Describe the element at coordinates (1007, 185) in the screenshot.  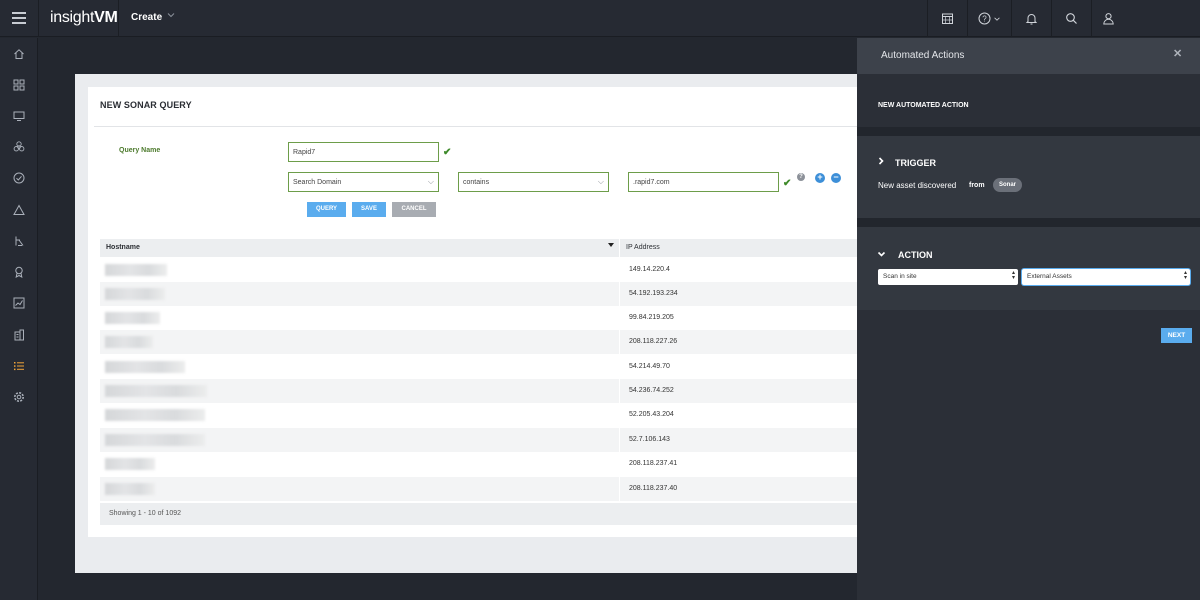
I see `source-badge: Sonar` at that location.